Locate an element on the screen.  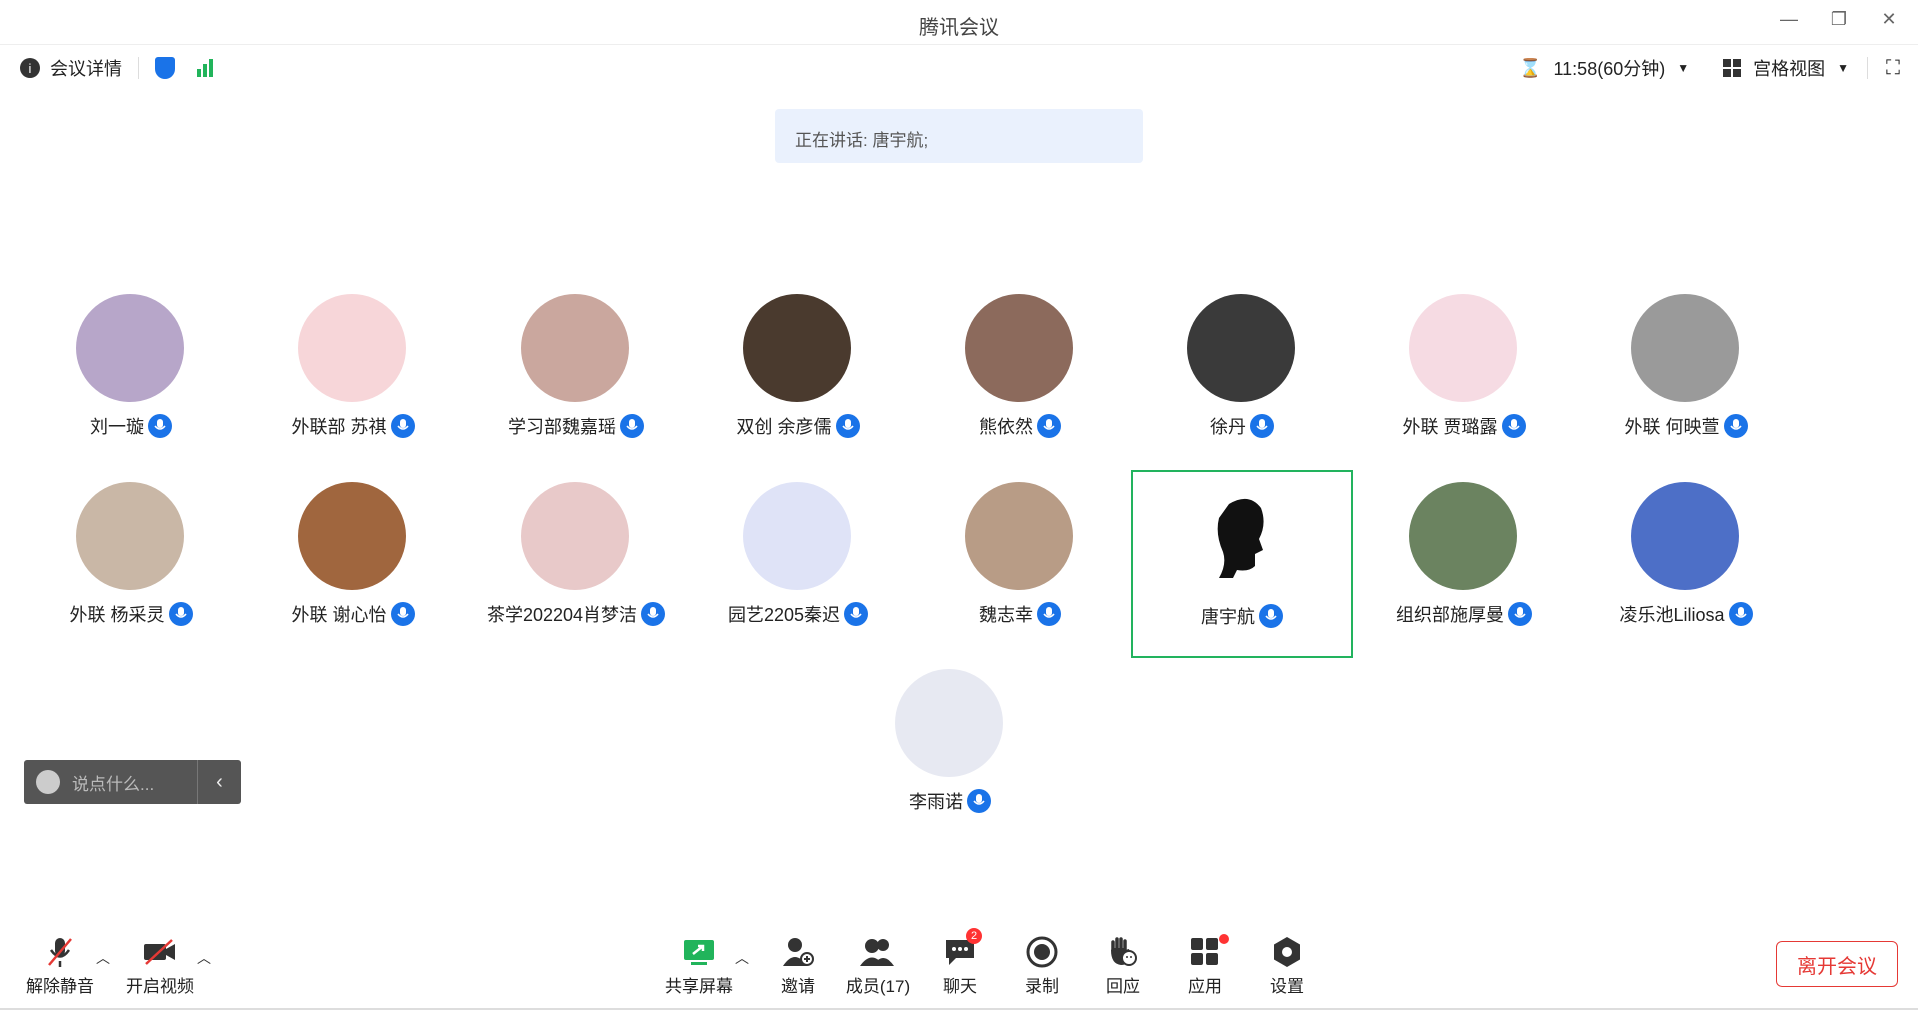
participant-name-row: 学习部魏嘉瑶 is located at coordinates (576, 426).